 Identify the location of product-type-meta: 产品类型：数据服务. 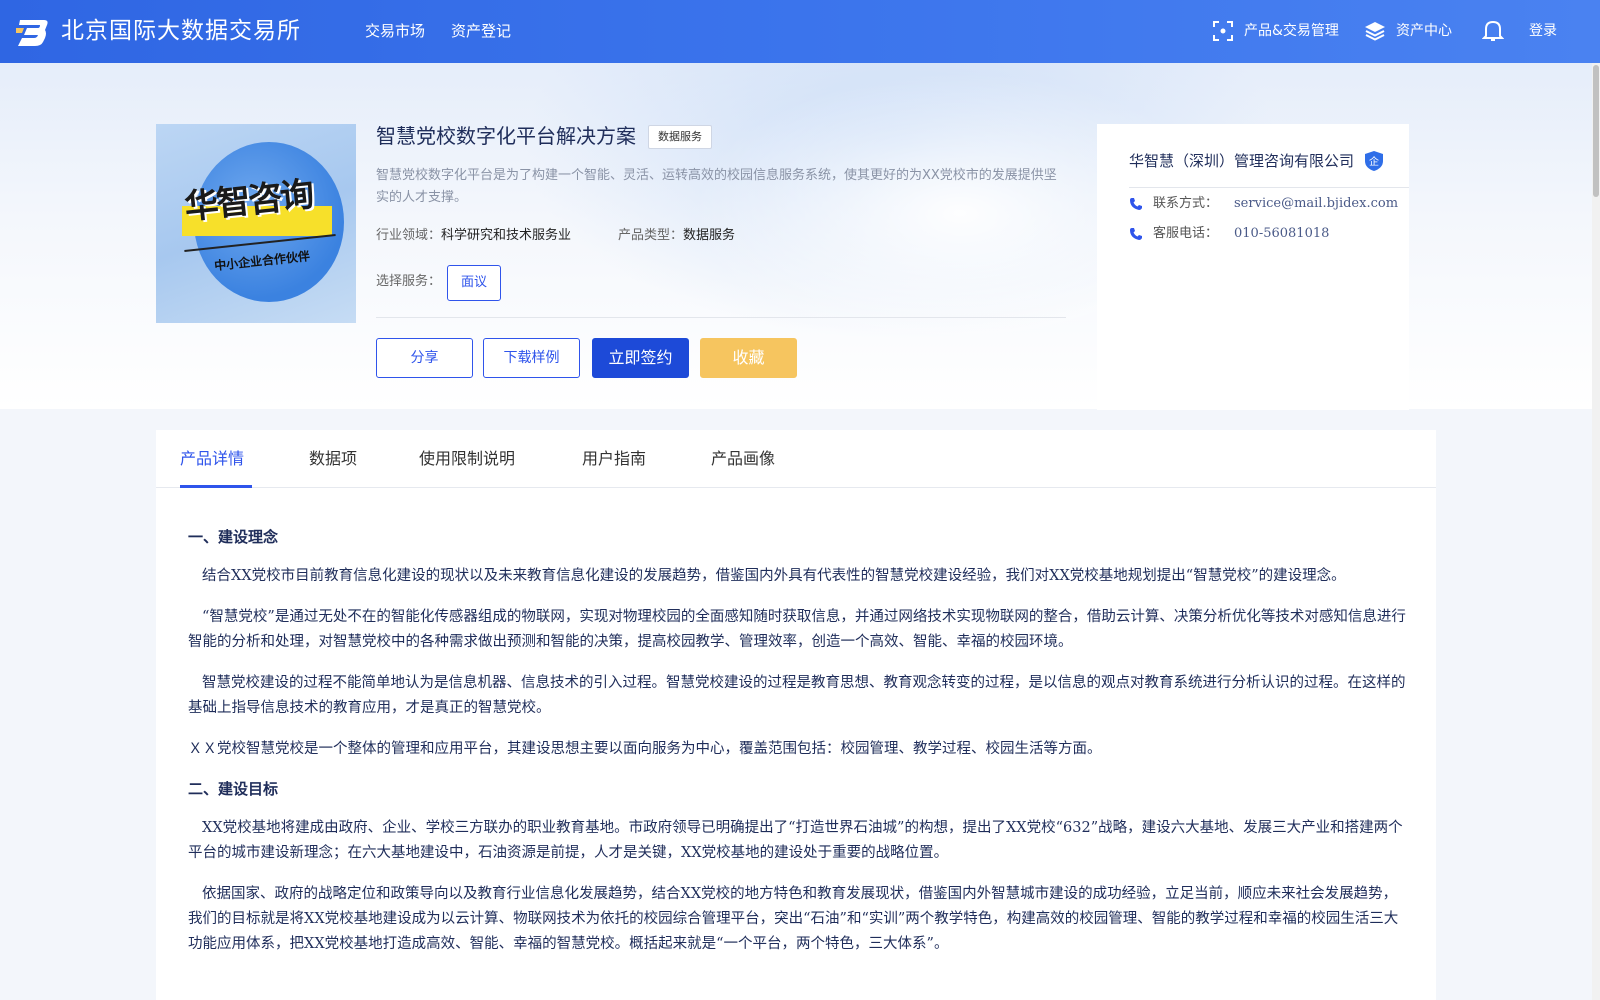
(676, 236).